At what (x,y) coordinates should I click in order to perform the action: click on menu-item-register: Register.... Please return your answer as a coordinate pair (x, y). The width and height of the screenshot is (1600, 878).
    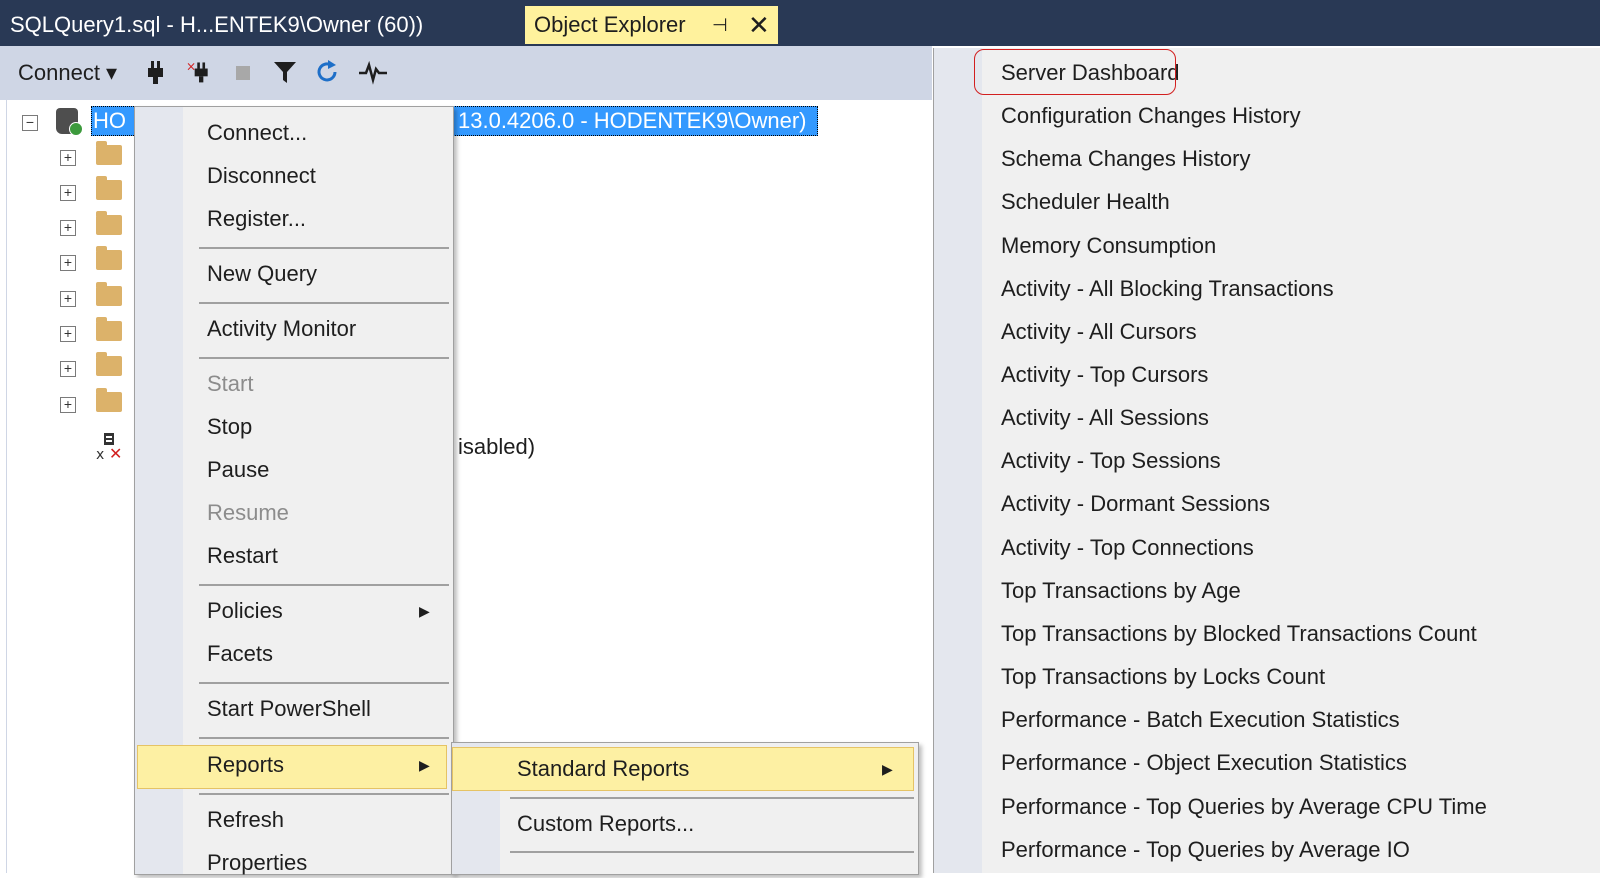
    Looking at the image, I should click on (256, 219).